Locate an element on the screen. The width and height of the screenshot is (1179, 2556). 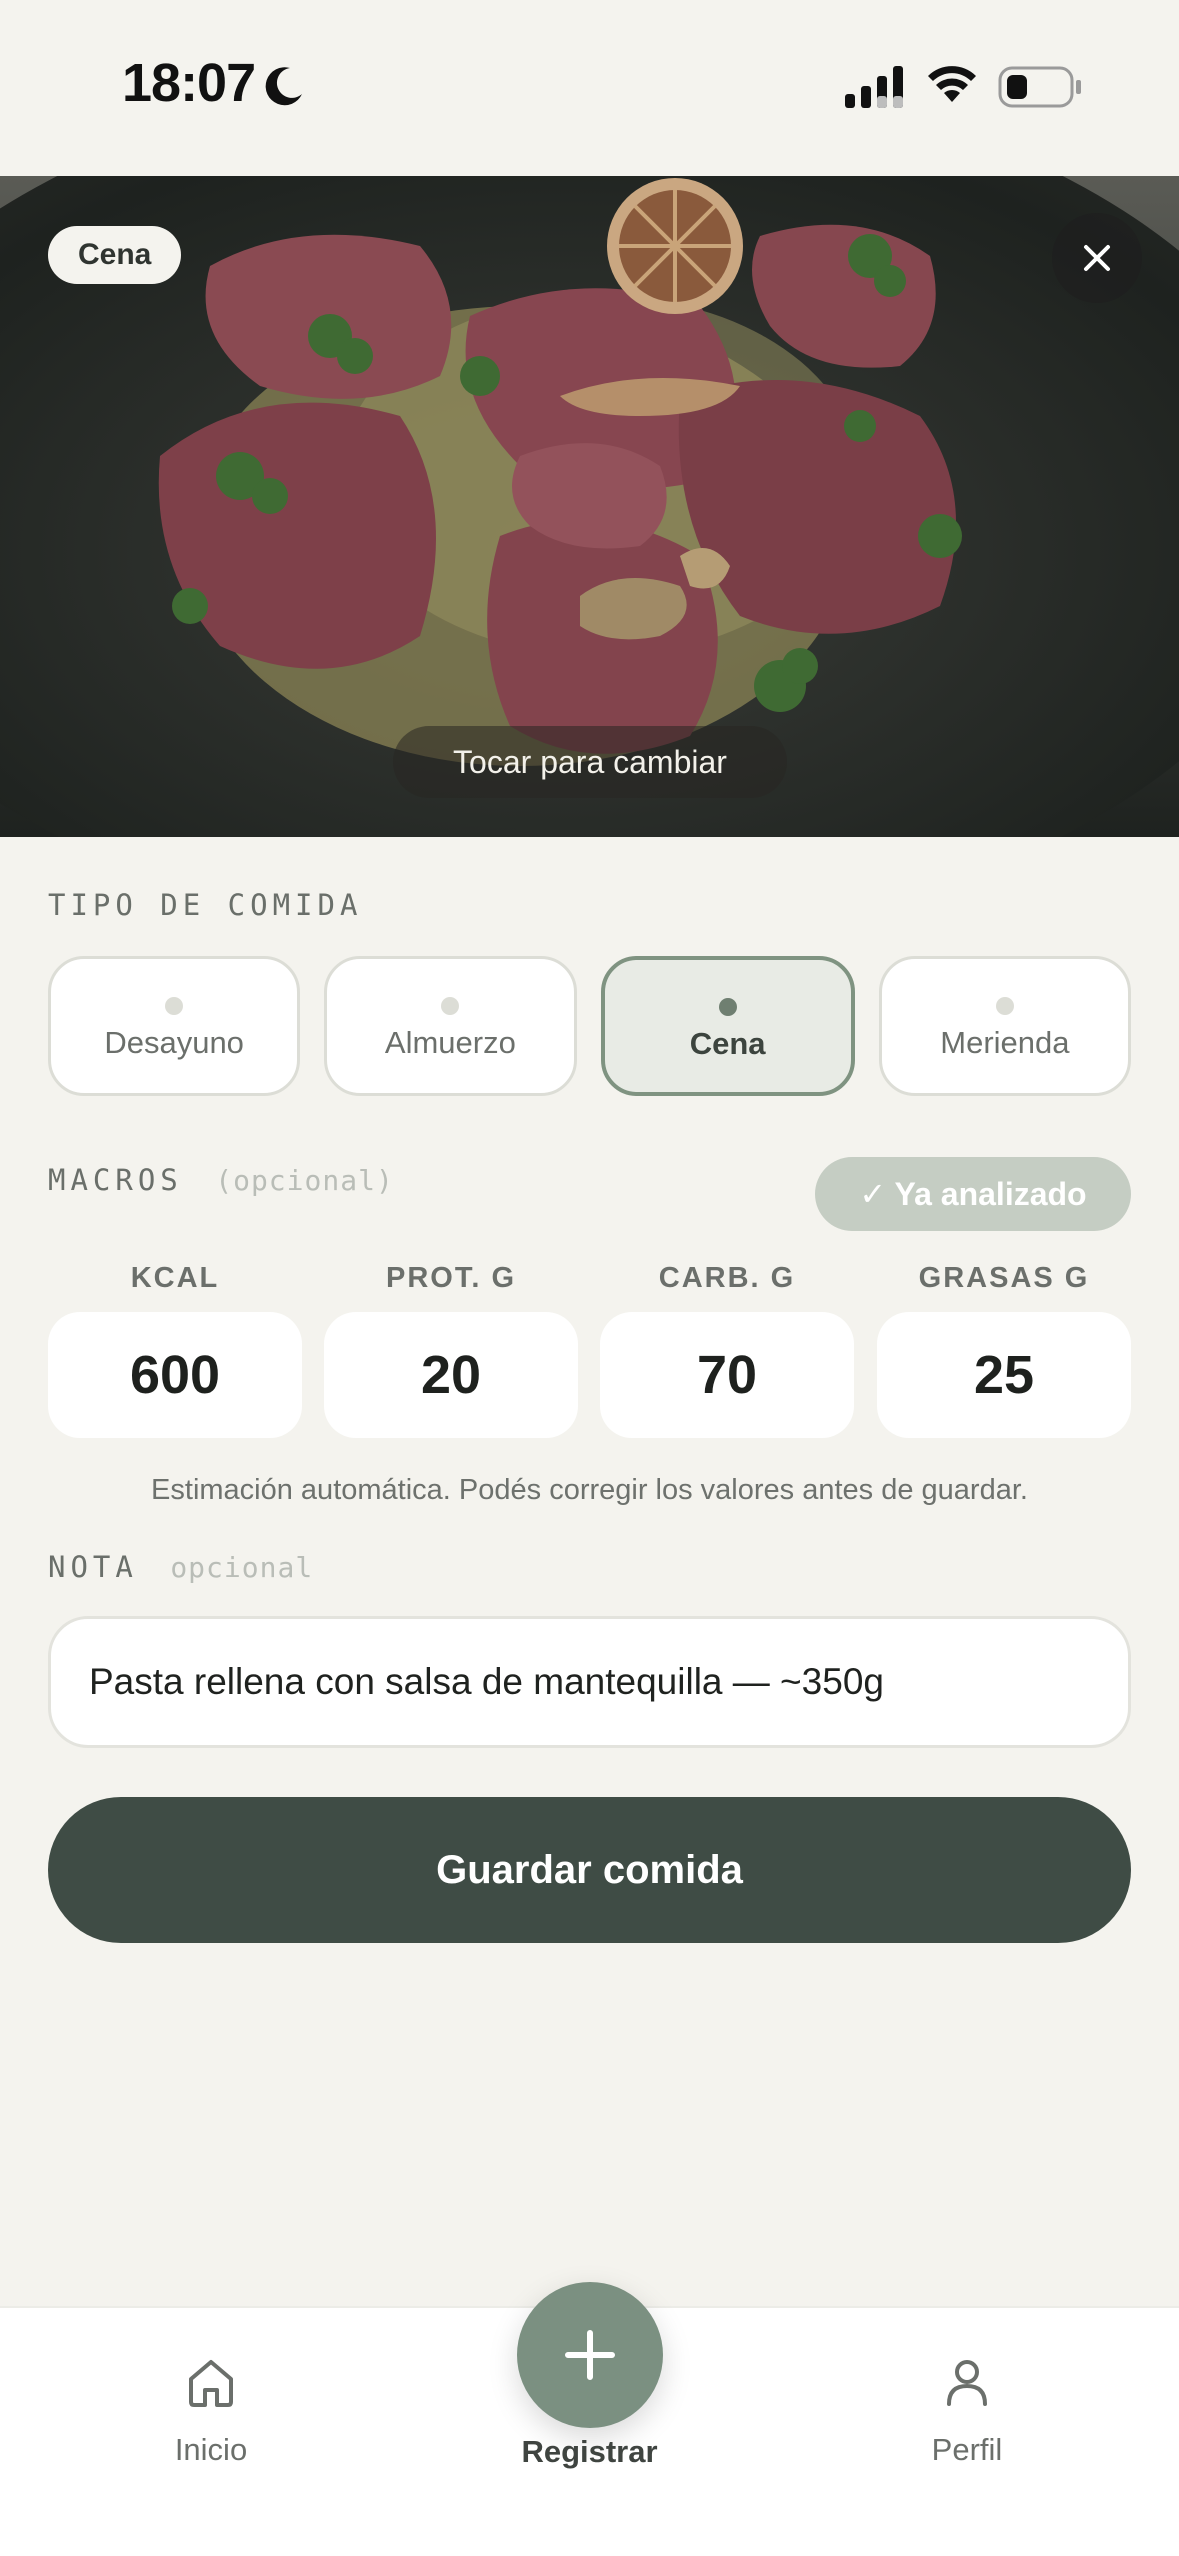
meal-option-label: Cena is located at coordinates (727, 1043).